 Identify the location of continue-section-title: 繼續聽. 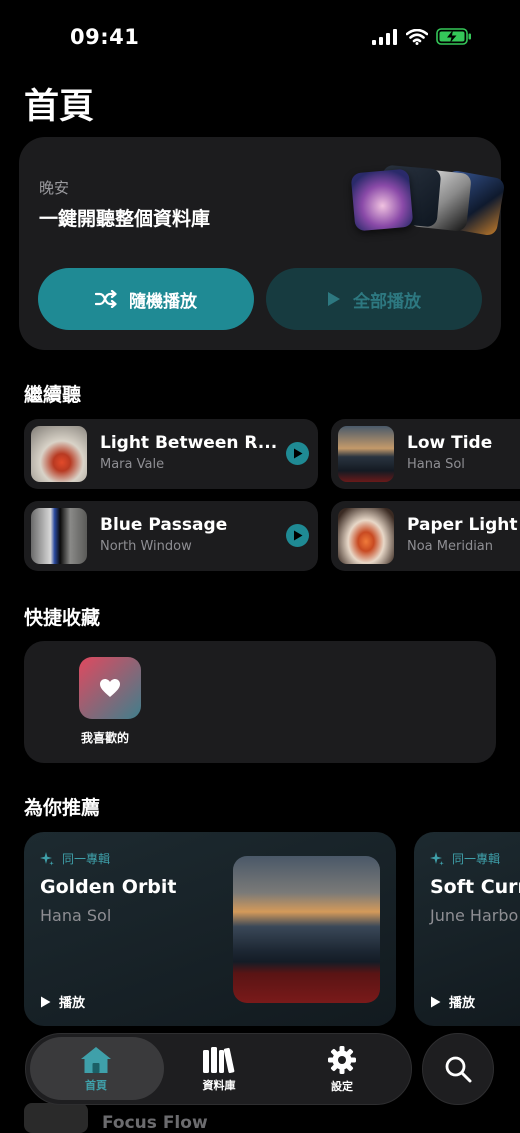
(53, 395).